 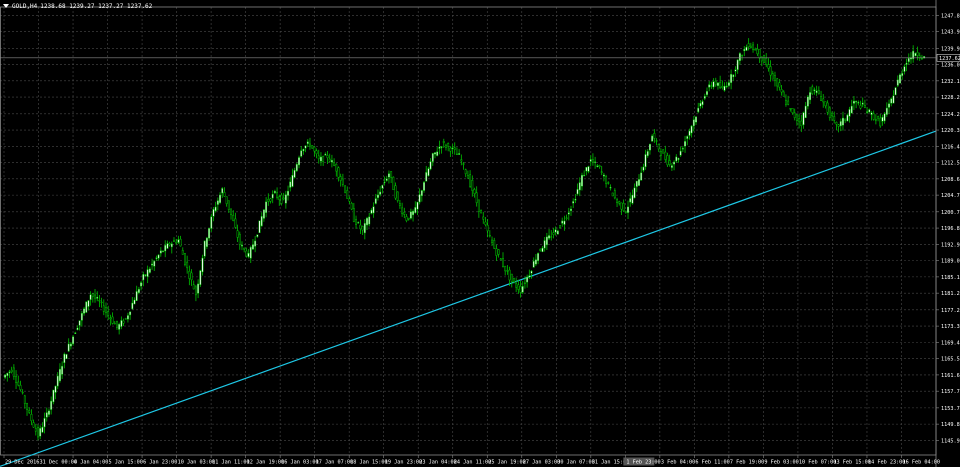 What do you see at coordinates (950, 343) in the screenshot?
I see `y-tick-label: 1169.40` at bounding box center [950, 343].